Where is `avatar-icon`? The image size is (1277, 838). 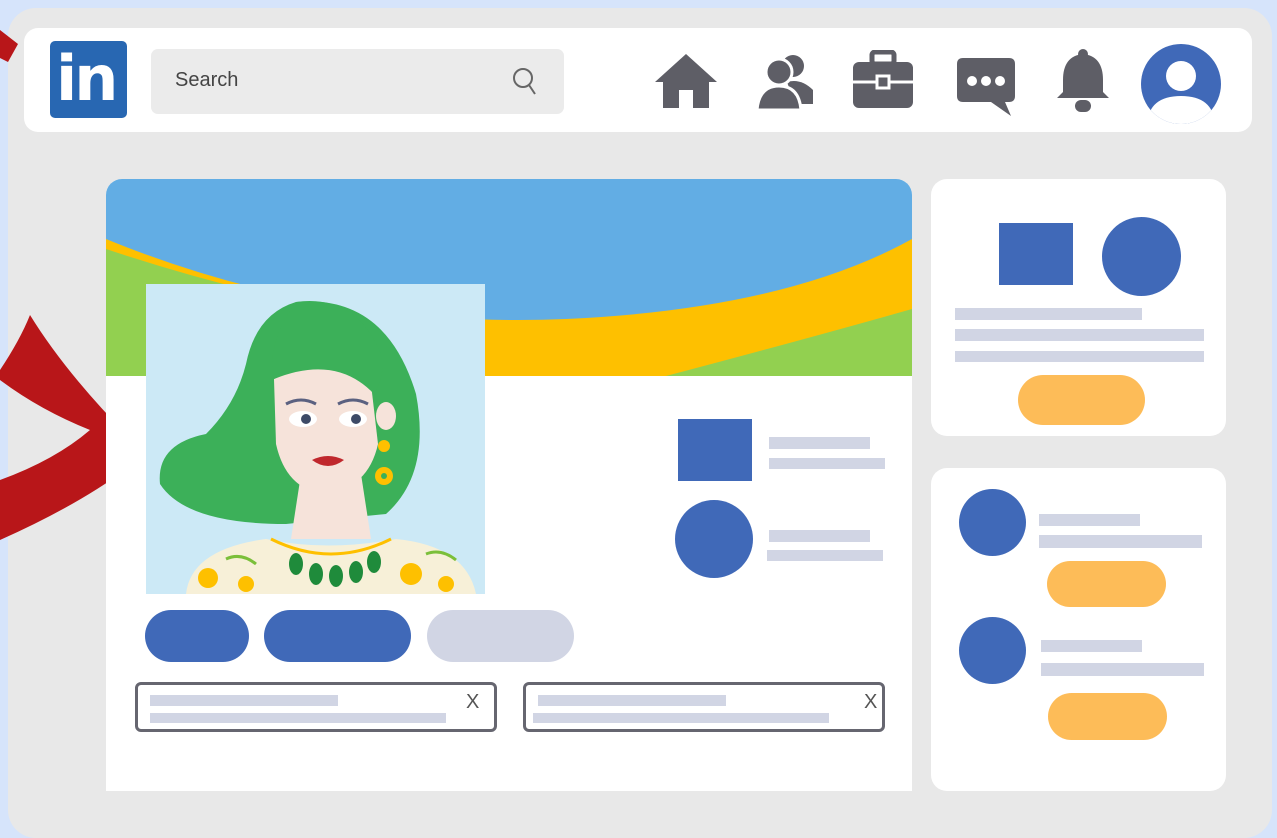 avatar-icon is located at coordinates (1181, 84).